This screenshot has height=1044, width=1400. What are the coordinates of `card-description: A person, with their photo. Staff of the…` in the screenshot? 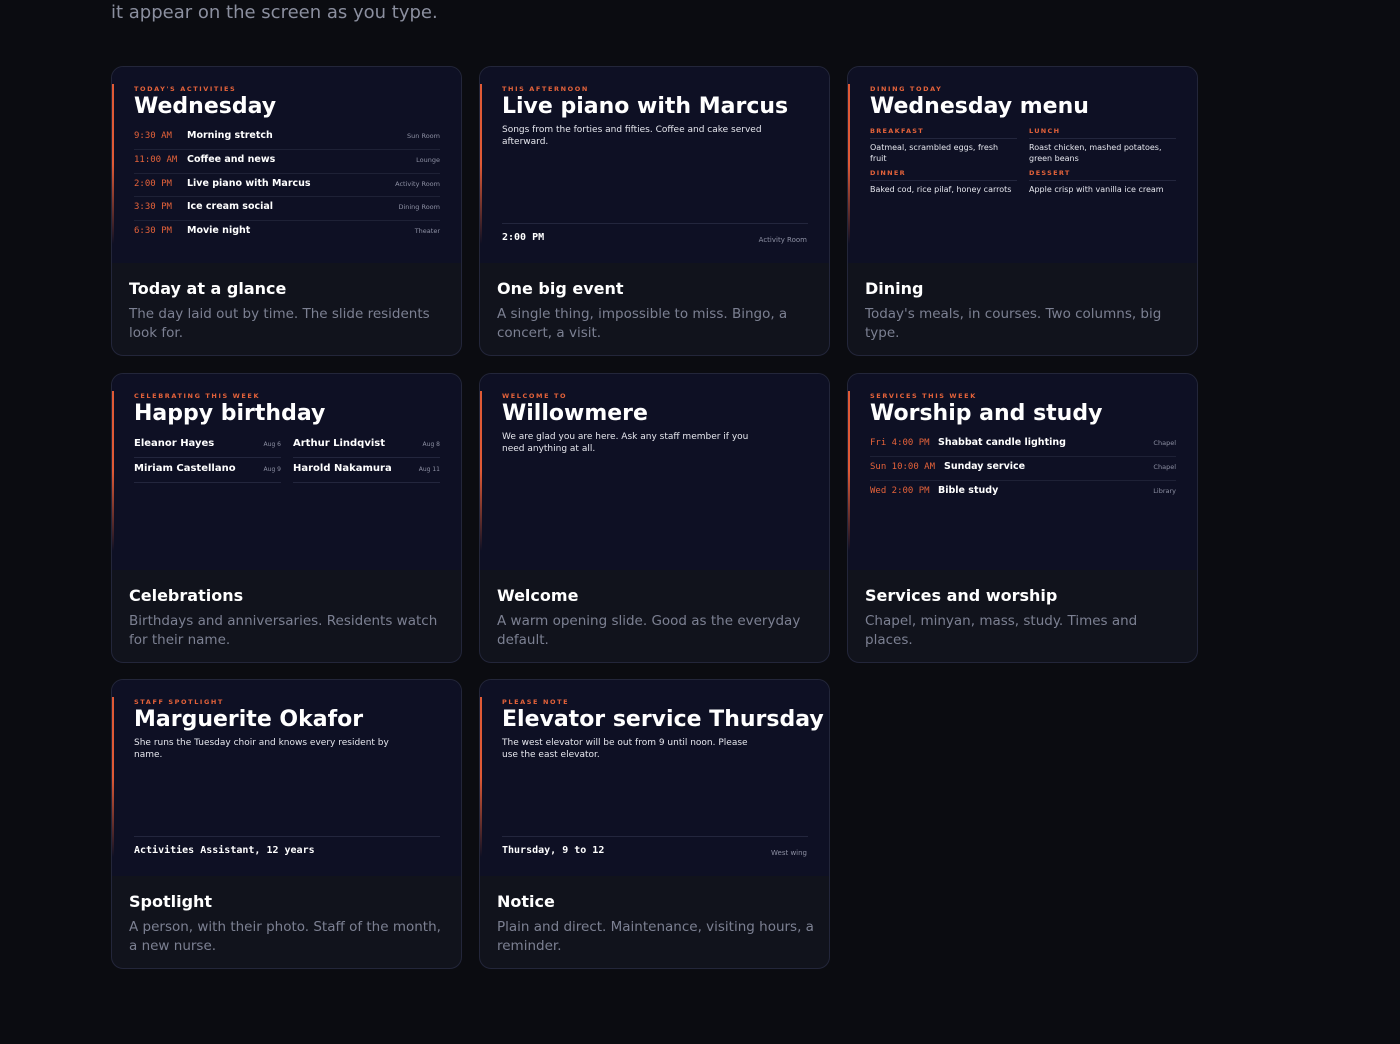 It's located at (285, 936).